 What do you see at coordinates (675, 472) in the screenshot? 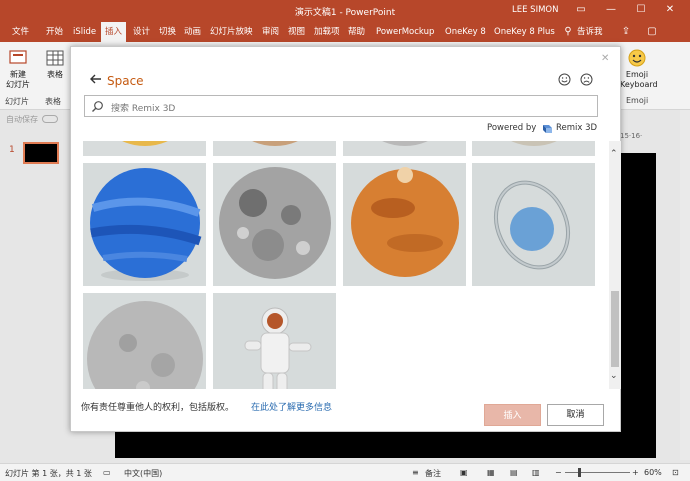
I see `fit-to-window-icon: ⊡` at bounding box center [675, 472].